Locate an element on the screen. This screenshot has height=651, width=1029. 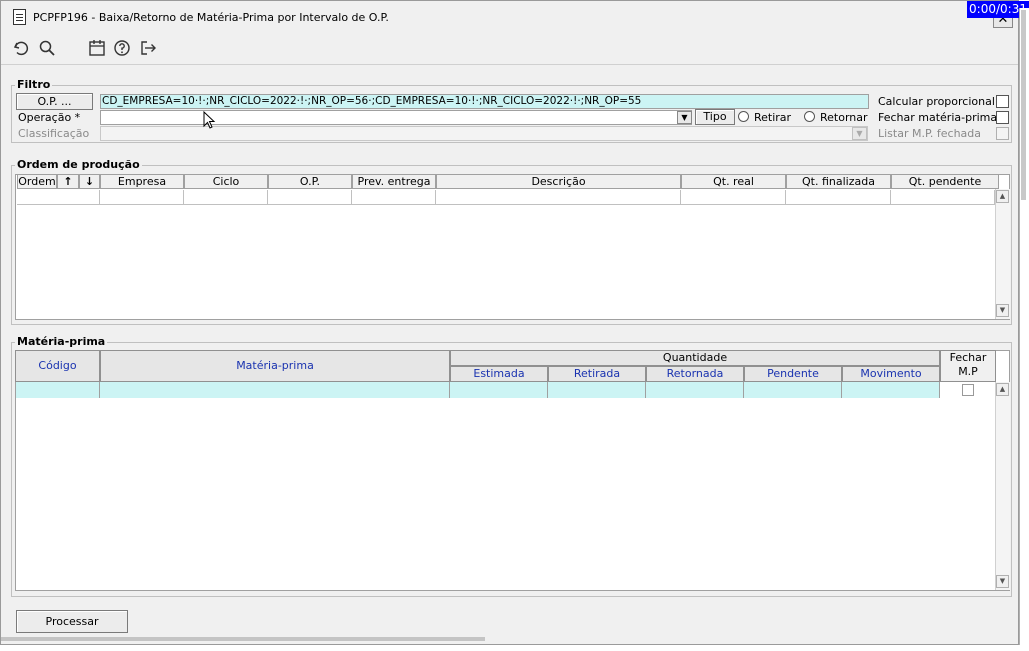
toolbar-separator is located at coordinates (509, 64).